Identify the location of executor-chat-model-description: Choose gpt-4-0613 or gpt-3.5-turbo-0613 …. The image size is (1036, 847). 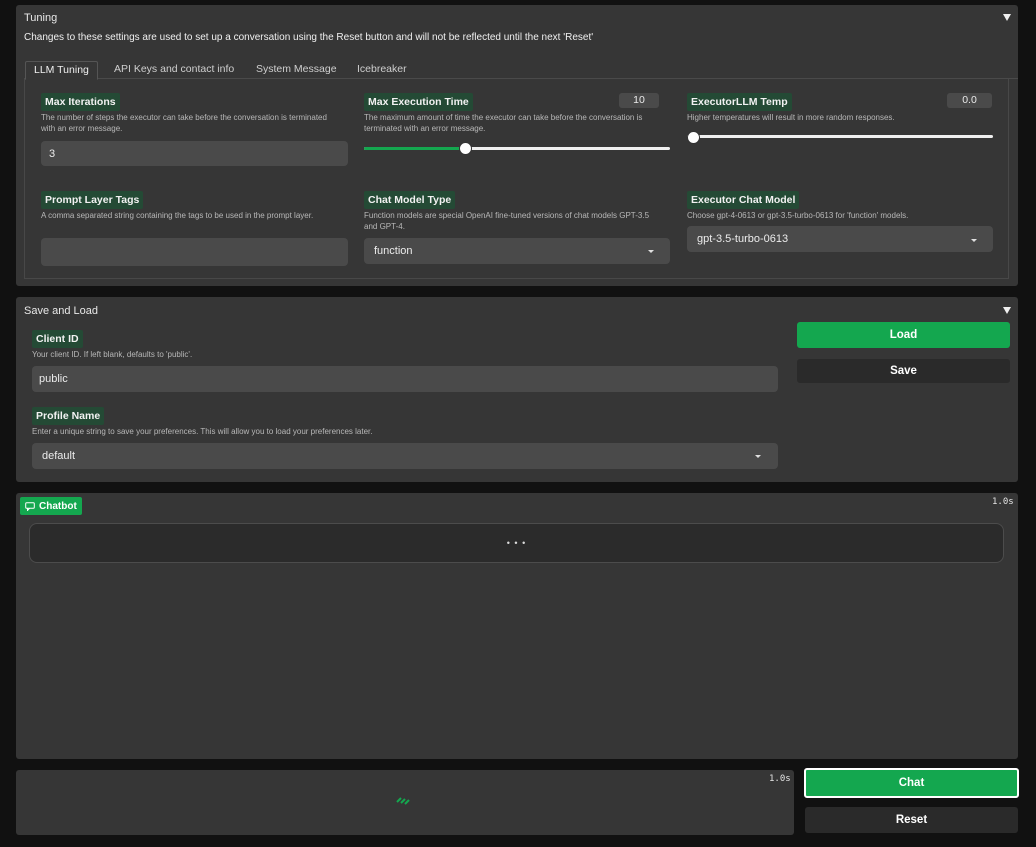
(798, 215).